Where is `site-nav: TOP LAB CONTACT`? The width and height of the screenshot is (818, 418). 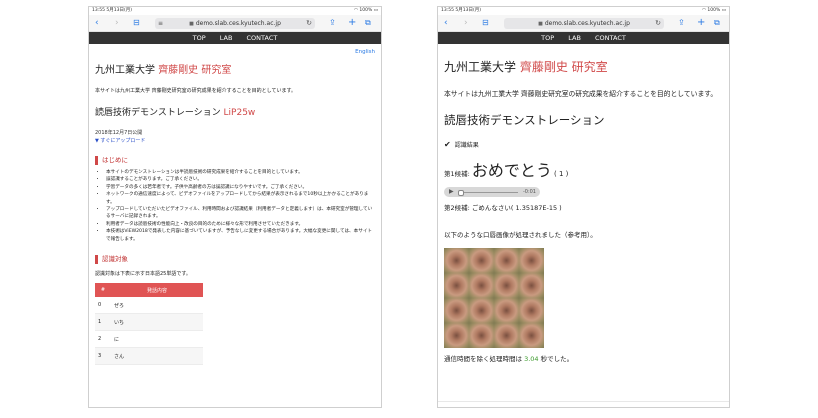
site-nav: TOP LAB CONTACT is located at coordinates (583, 38).